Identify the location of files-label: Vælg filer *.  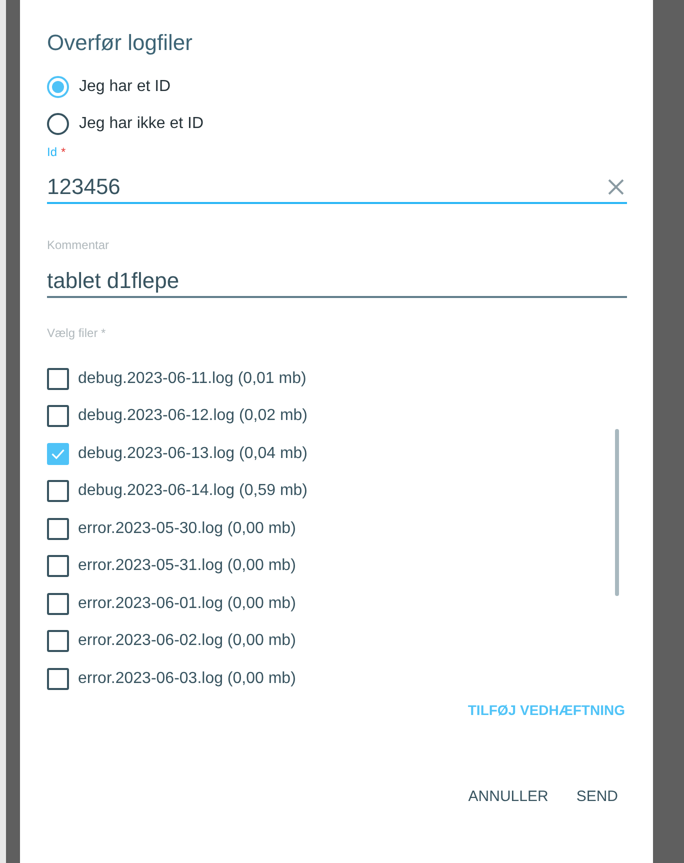
(77, 333).